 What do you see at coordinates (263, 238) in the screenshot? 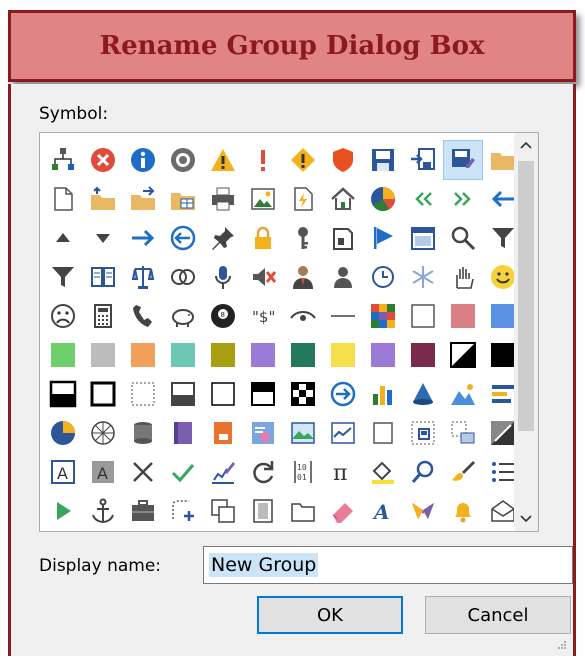
I see `lock-icon` at bounding box center [263, 238].